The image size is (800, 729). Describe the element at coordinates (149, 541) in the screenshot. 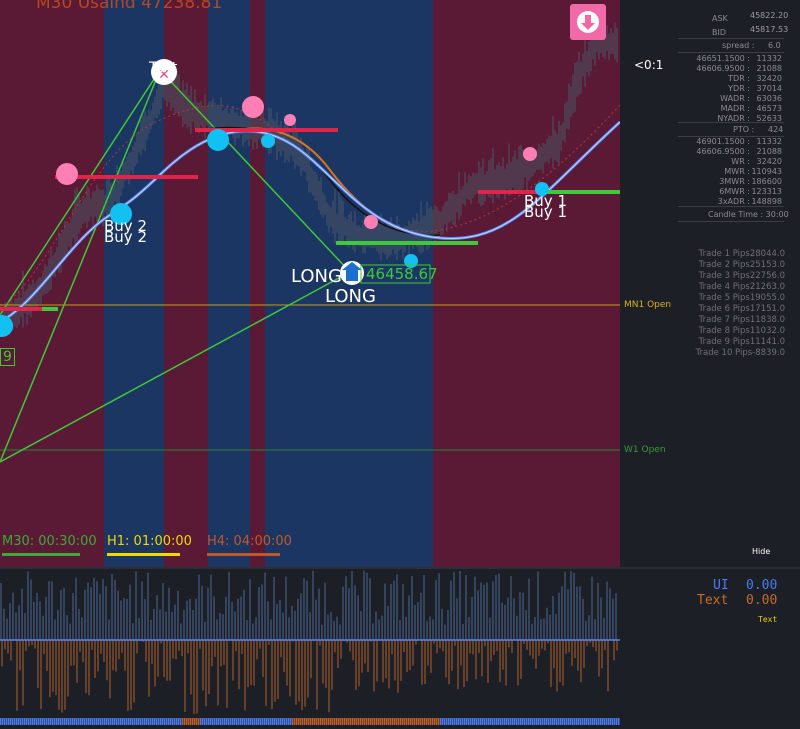

I see `tf-h1-label: H1: 01:00:00` at that location.